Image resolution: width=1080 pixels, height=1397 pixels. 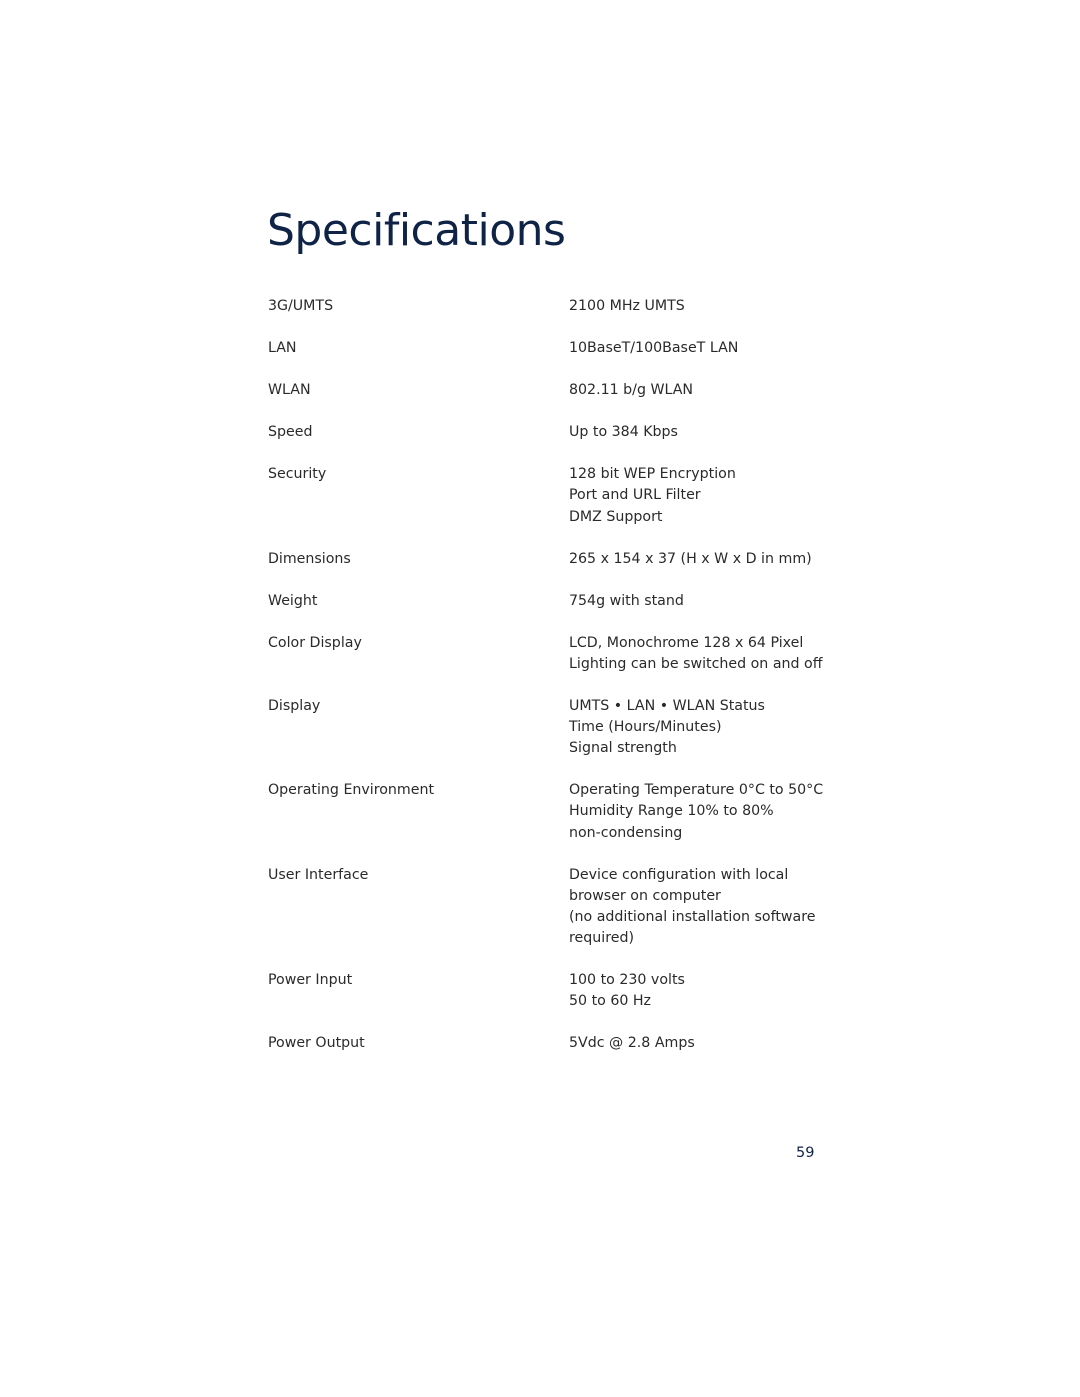 What do you see at coordinates (558, 991) in the screenshot?
I see `spec-row: Power Input 100 to 230 volts 50 to 60 Hz` at bounding box center [558, 991].